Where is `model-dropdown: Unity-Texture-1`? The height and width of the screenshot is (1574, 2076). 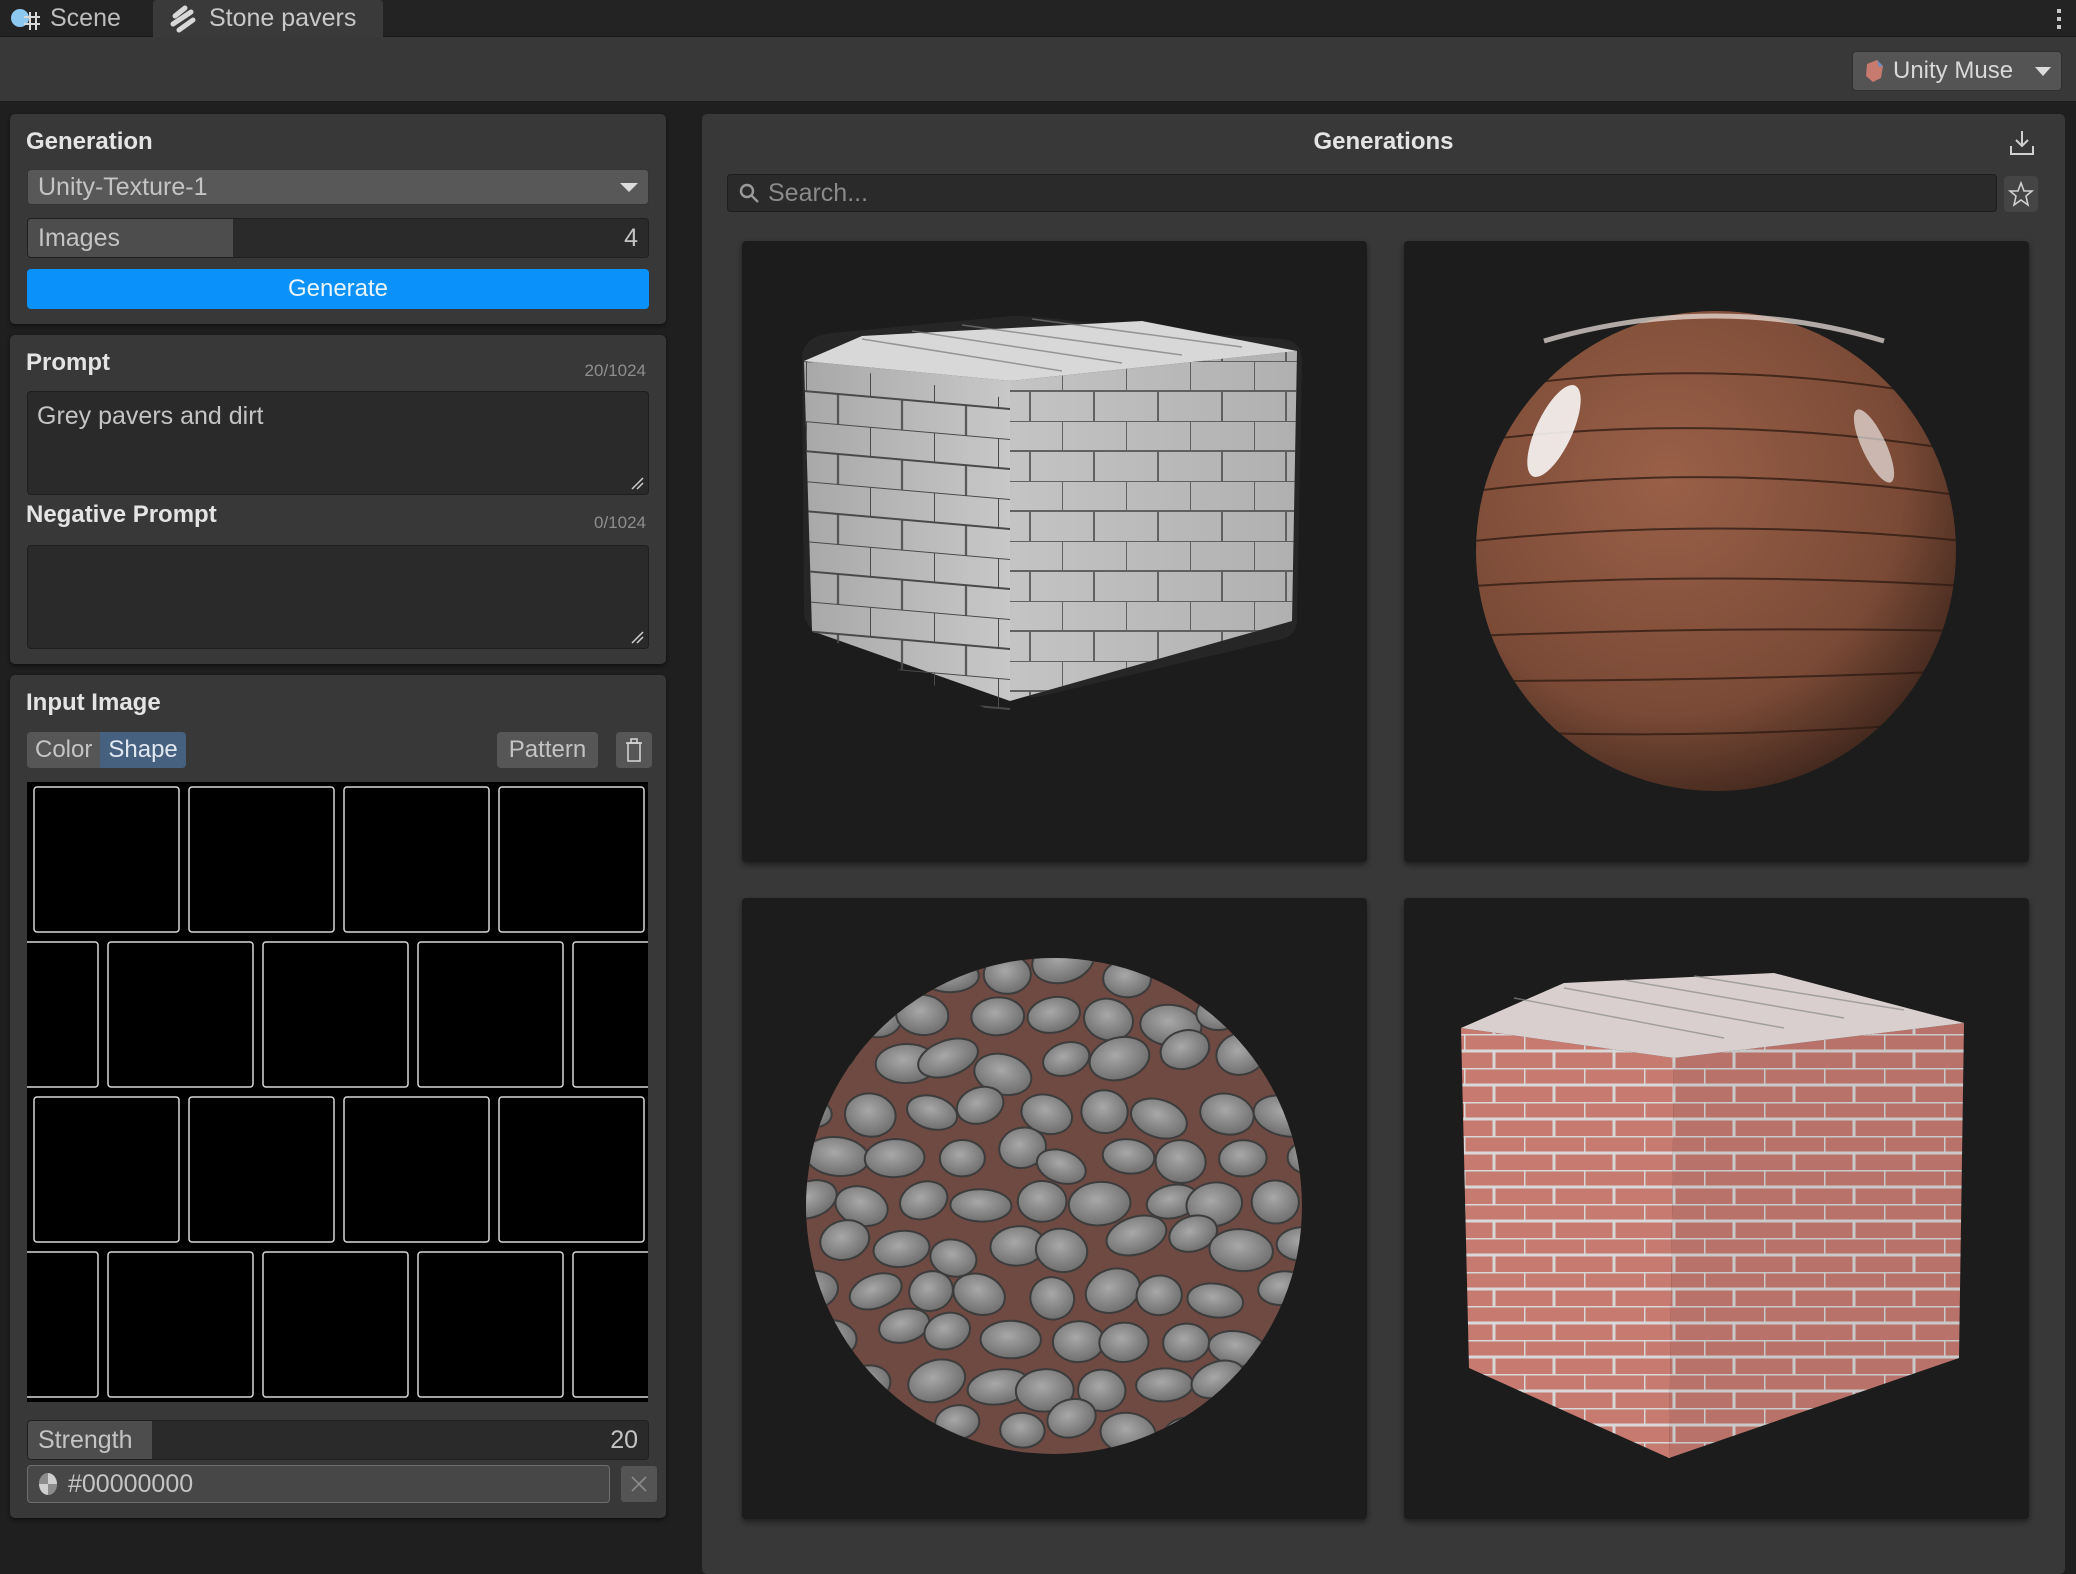 model-dropdown: Unity-Texture-1 is located at coordinates (338, 187).